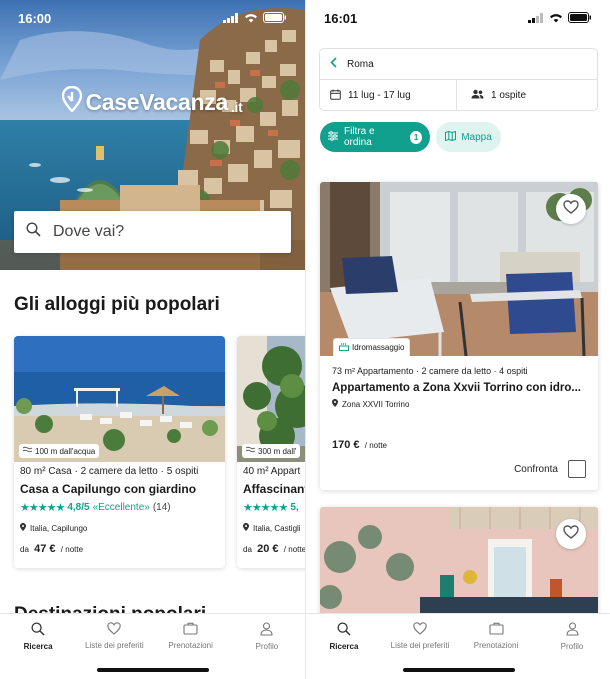 The height and width of the screenshot is (679, 610). I want to click on distance-badge: 100 m dall'acqua, so click(59, 451).